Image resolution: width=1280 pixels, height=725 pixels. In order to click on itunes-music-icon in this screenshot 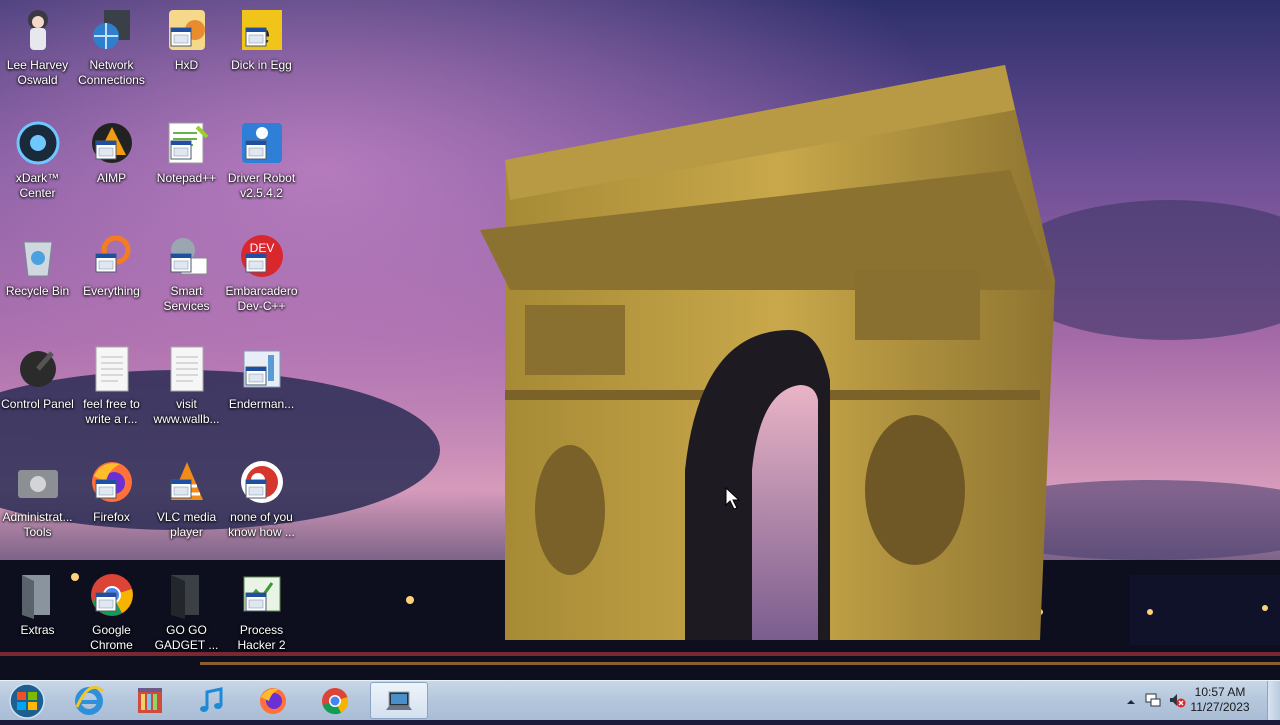, I will do `click(211, 700)`.